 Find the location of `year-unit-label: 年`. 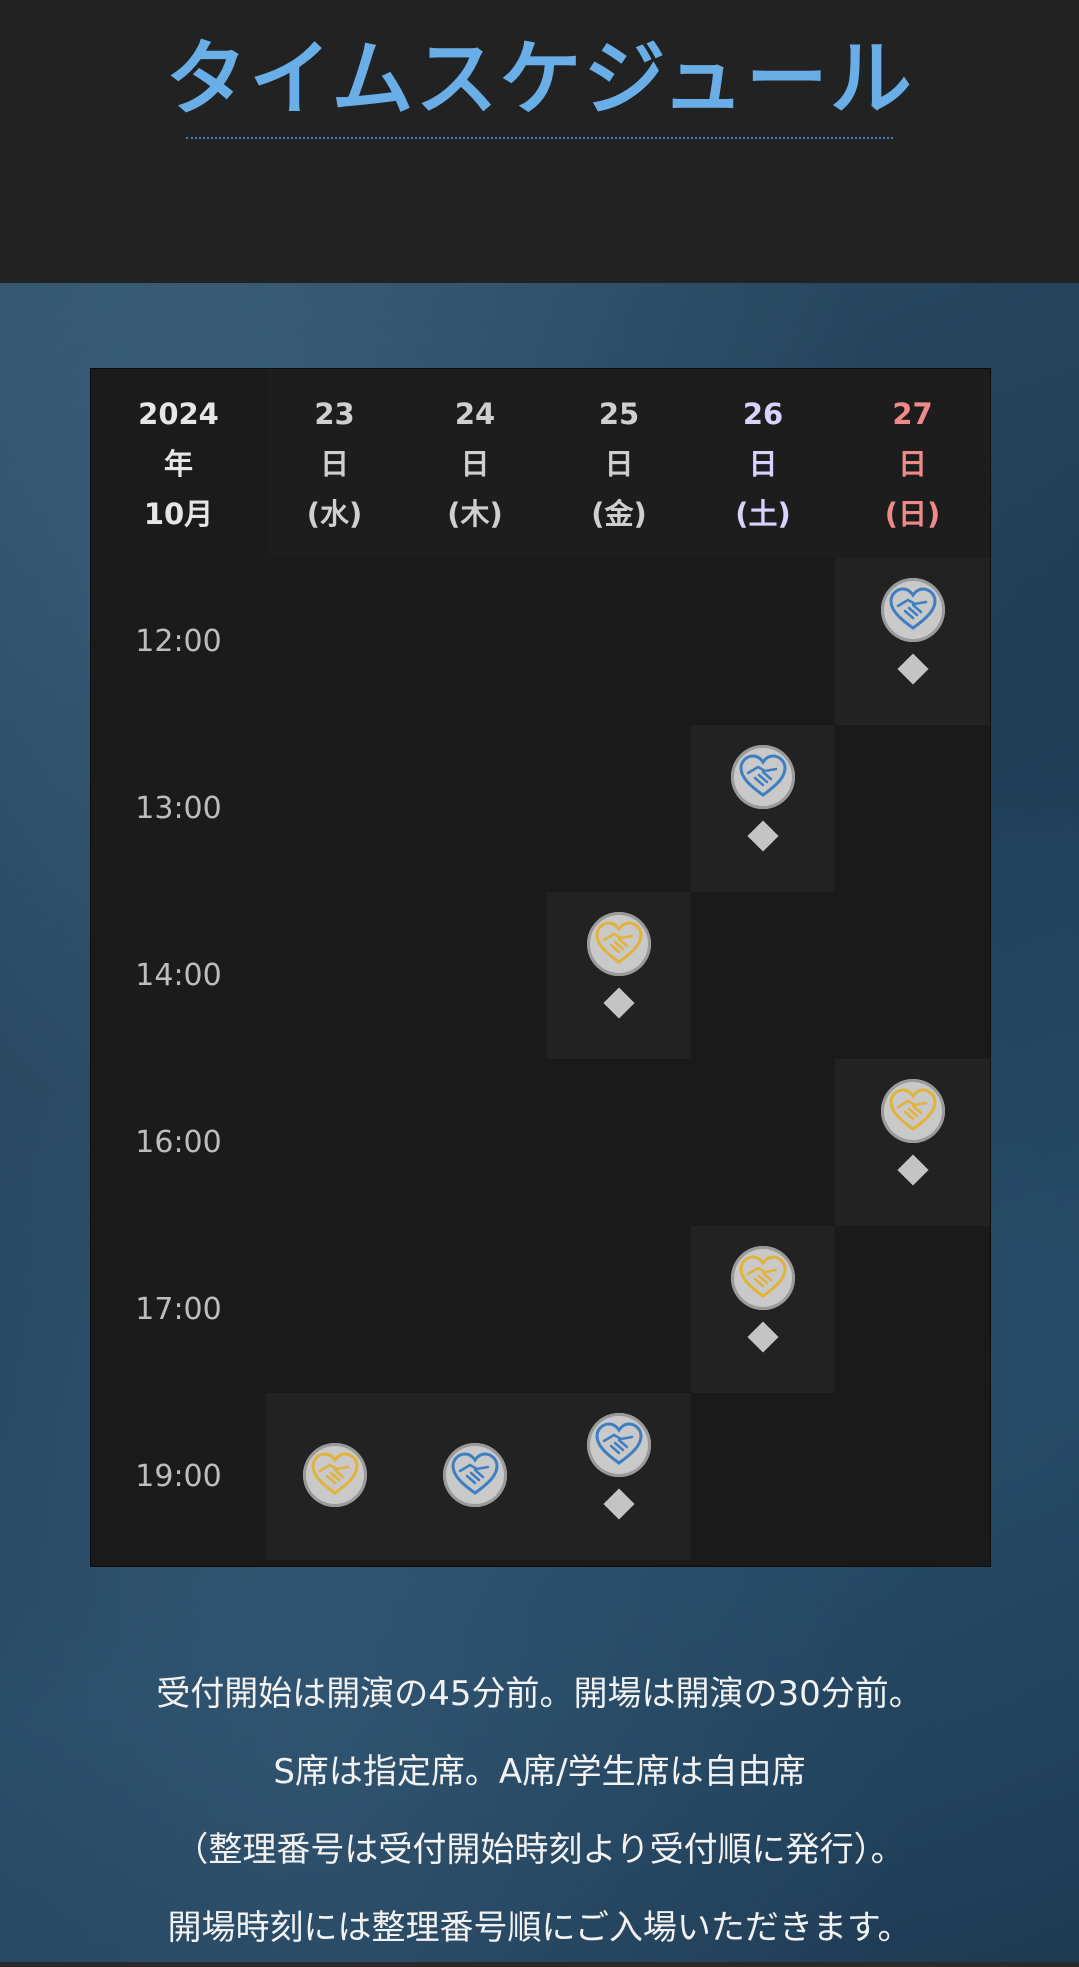

year-unit-label: 年 is located at coordinates (178, 463).